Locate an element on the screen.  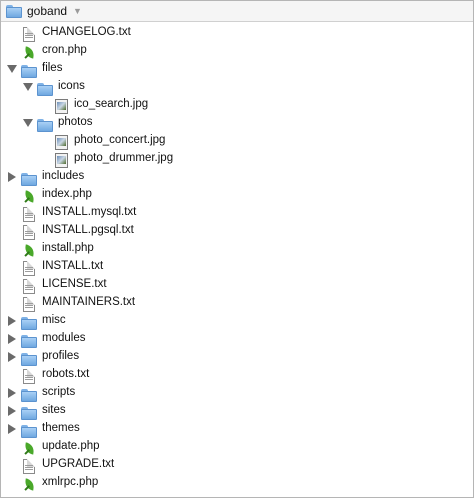
tree-file-row: INSTALL.txt is located at coordinates (237, 267).